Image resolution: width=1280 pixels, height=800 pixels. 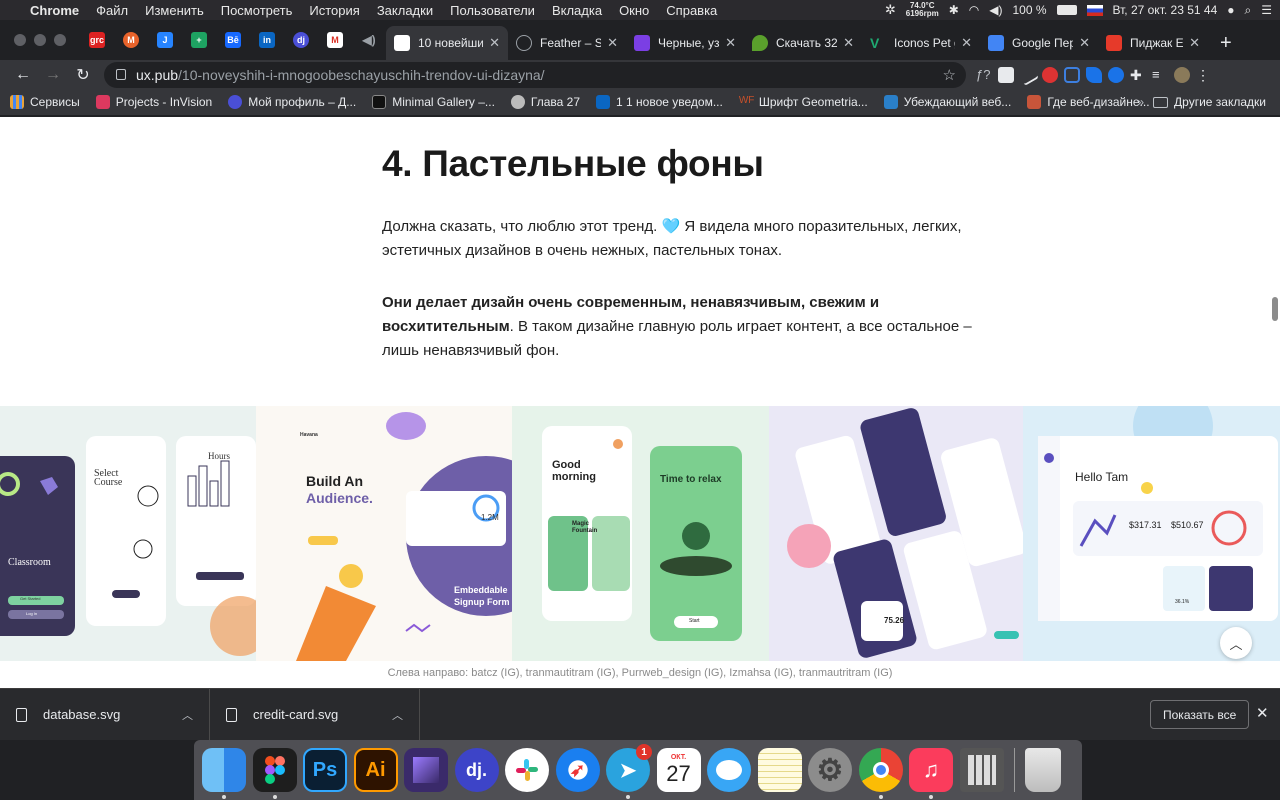 I want to click on finder-icon, so click(x=224, y=773).